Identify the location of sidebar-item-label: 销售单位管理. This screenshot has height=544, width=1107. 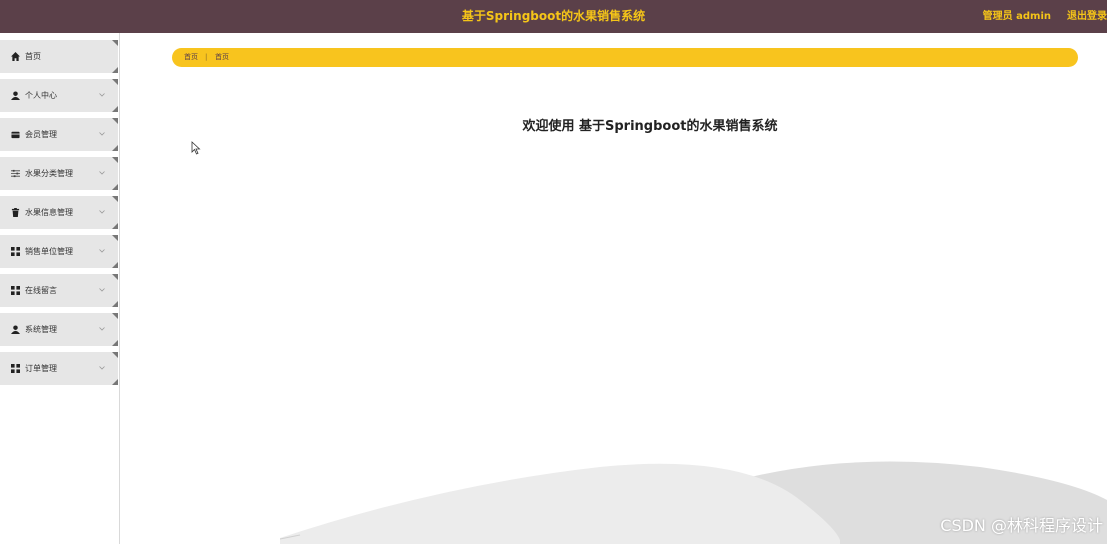
(49, 251).